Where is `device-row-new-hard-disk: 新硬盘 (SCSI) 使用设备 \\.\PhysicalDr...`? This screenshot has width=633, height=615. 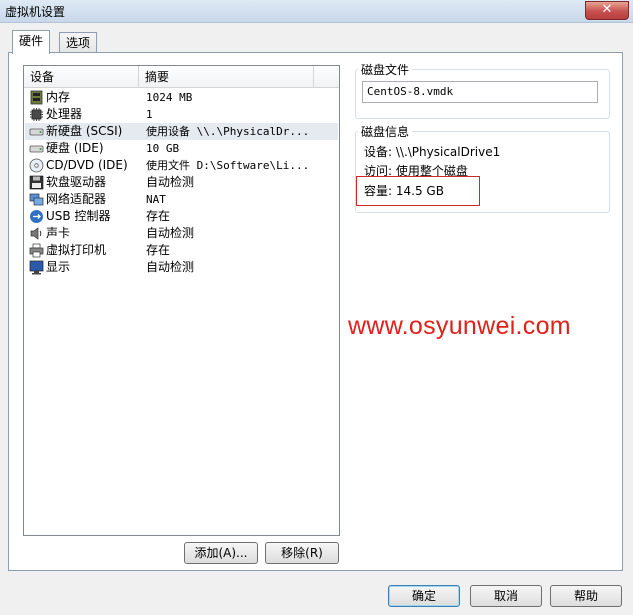
device-row-new-hard-disk: 新硬盘 (SCSI) 使用设备 \\.\PhysicalDr... is located at coordinates (181, 131).